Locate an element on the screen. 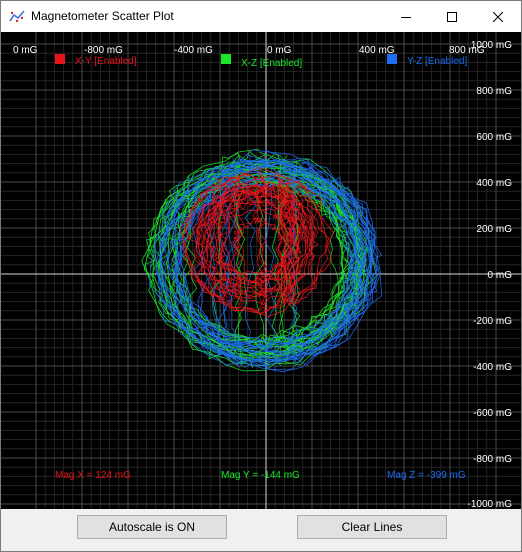 The image size is (522, 552). maximize-button is located at coordinates (452, 16).